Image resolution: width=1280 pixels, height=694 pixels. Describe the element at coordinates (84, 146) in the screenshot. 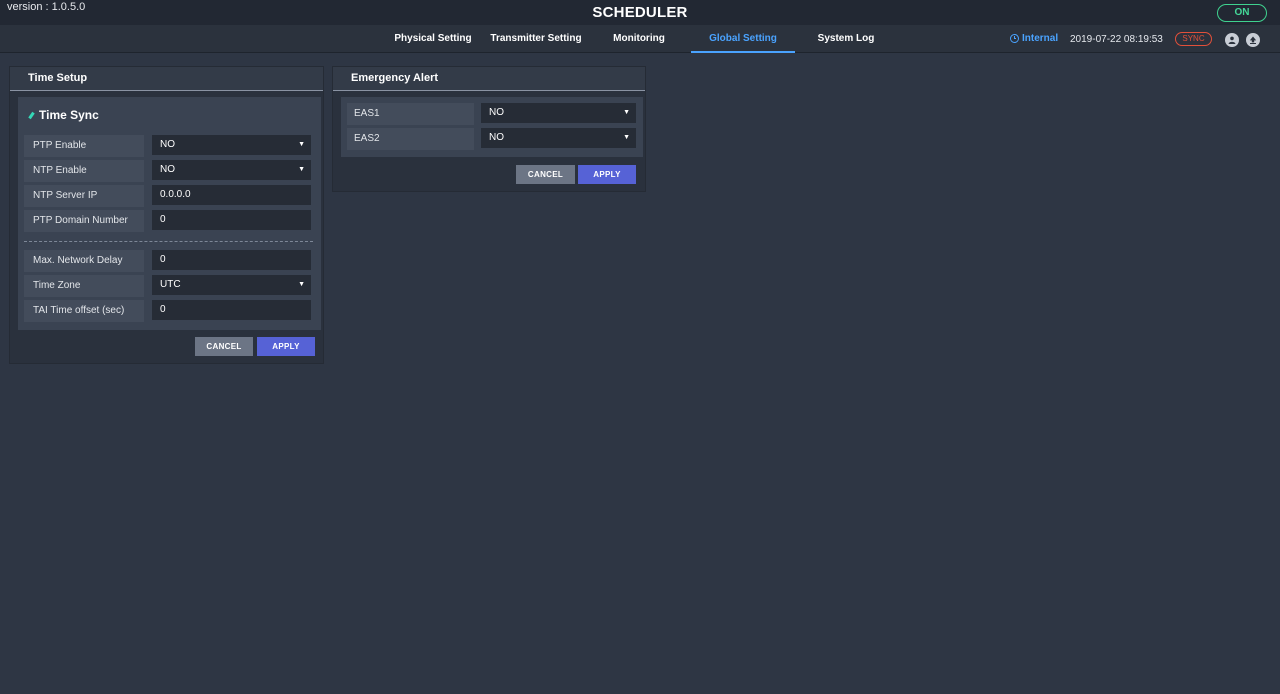

I see `ptp-enable-label: PTP Enable` at that location.